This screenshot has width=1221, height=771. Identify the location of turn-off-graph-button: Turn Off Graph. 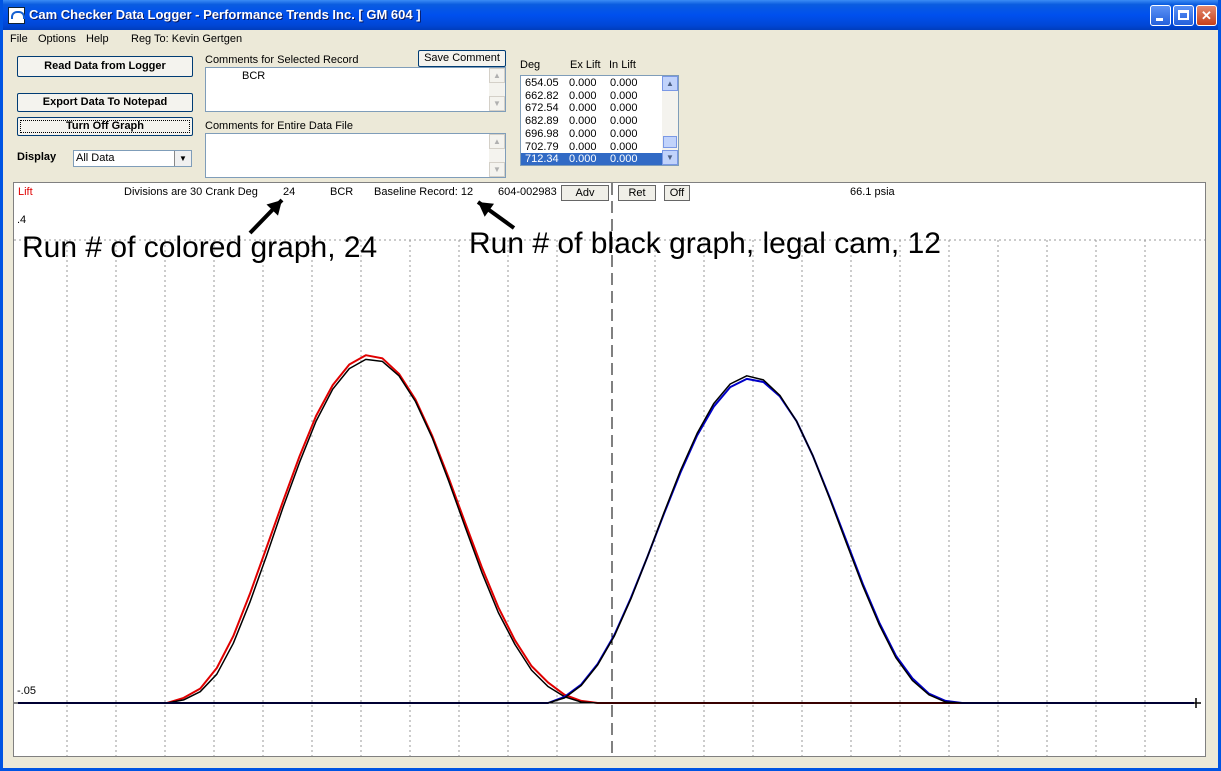
(105, 126).